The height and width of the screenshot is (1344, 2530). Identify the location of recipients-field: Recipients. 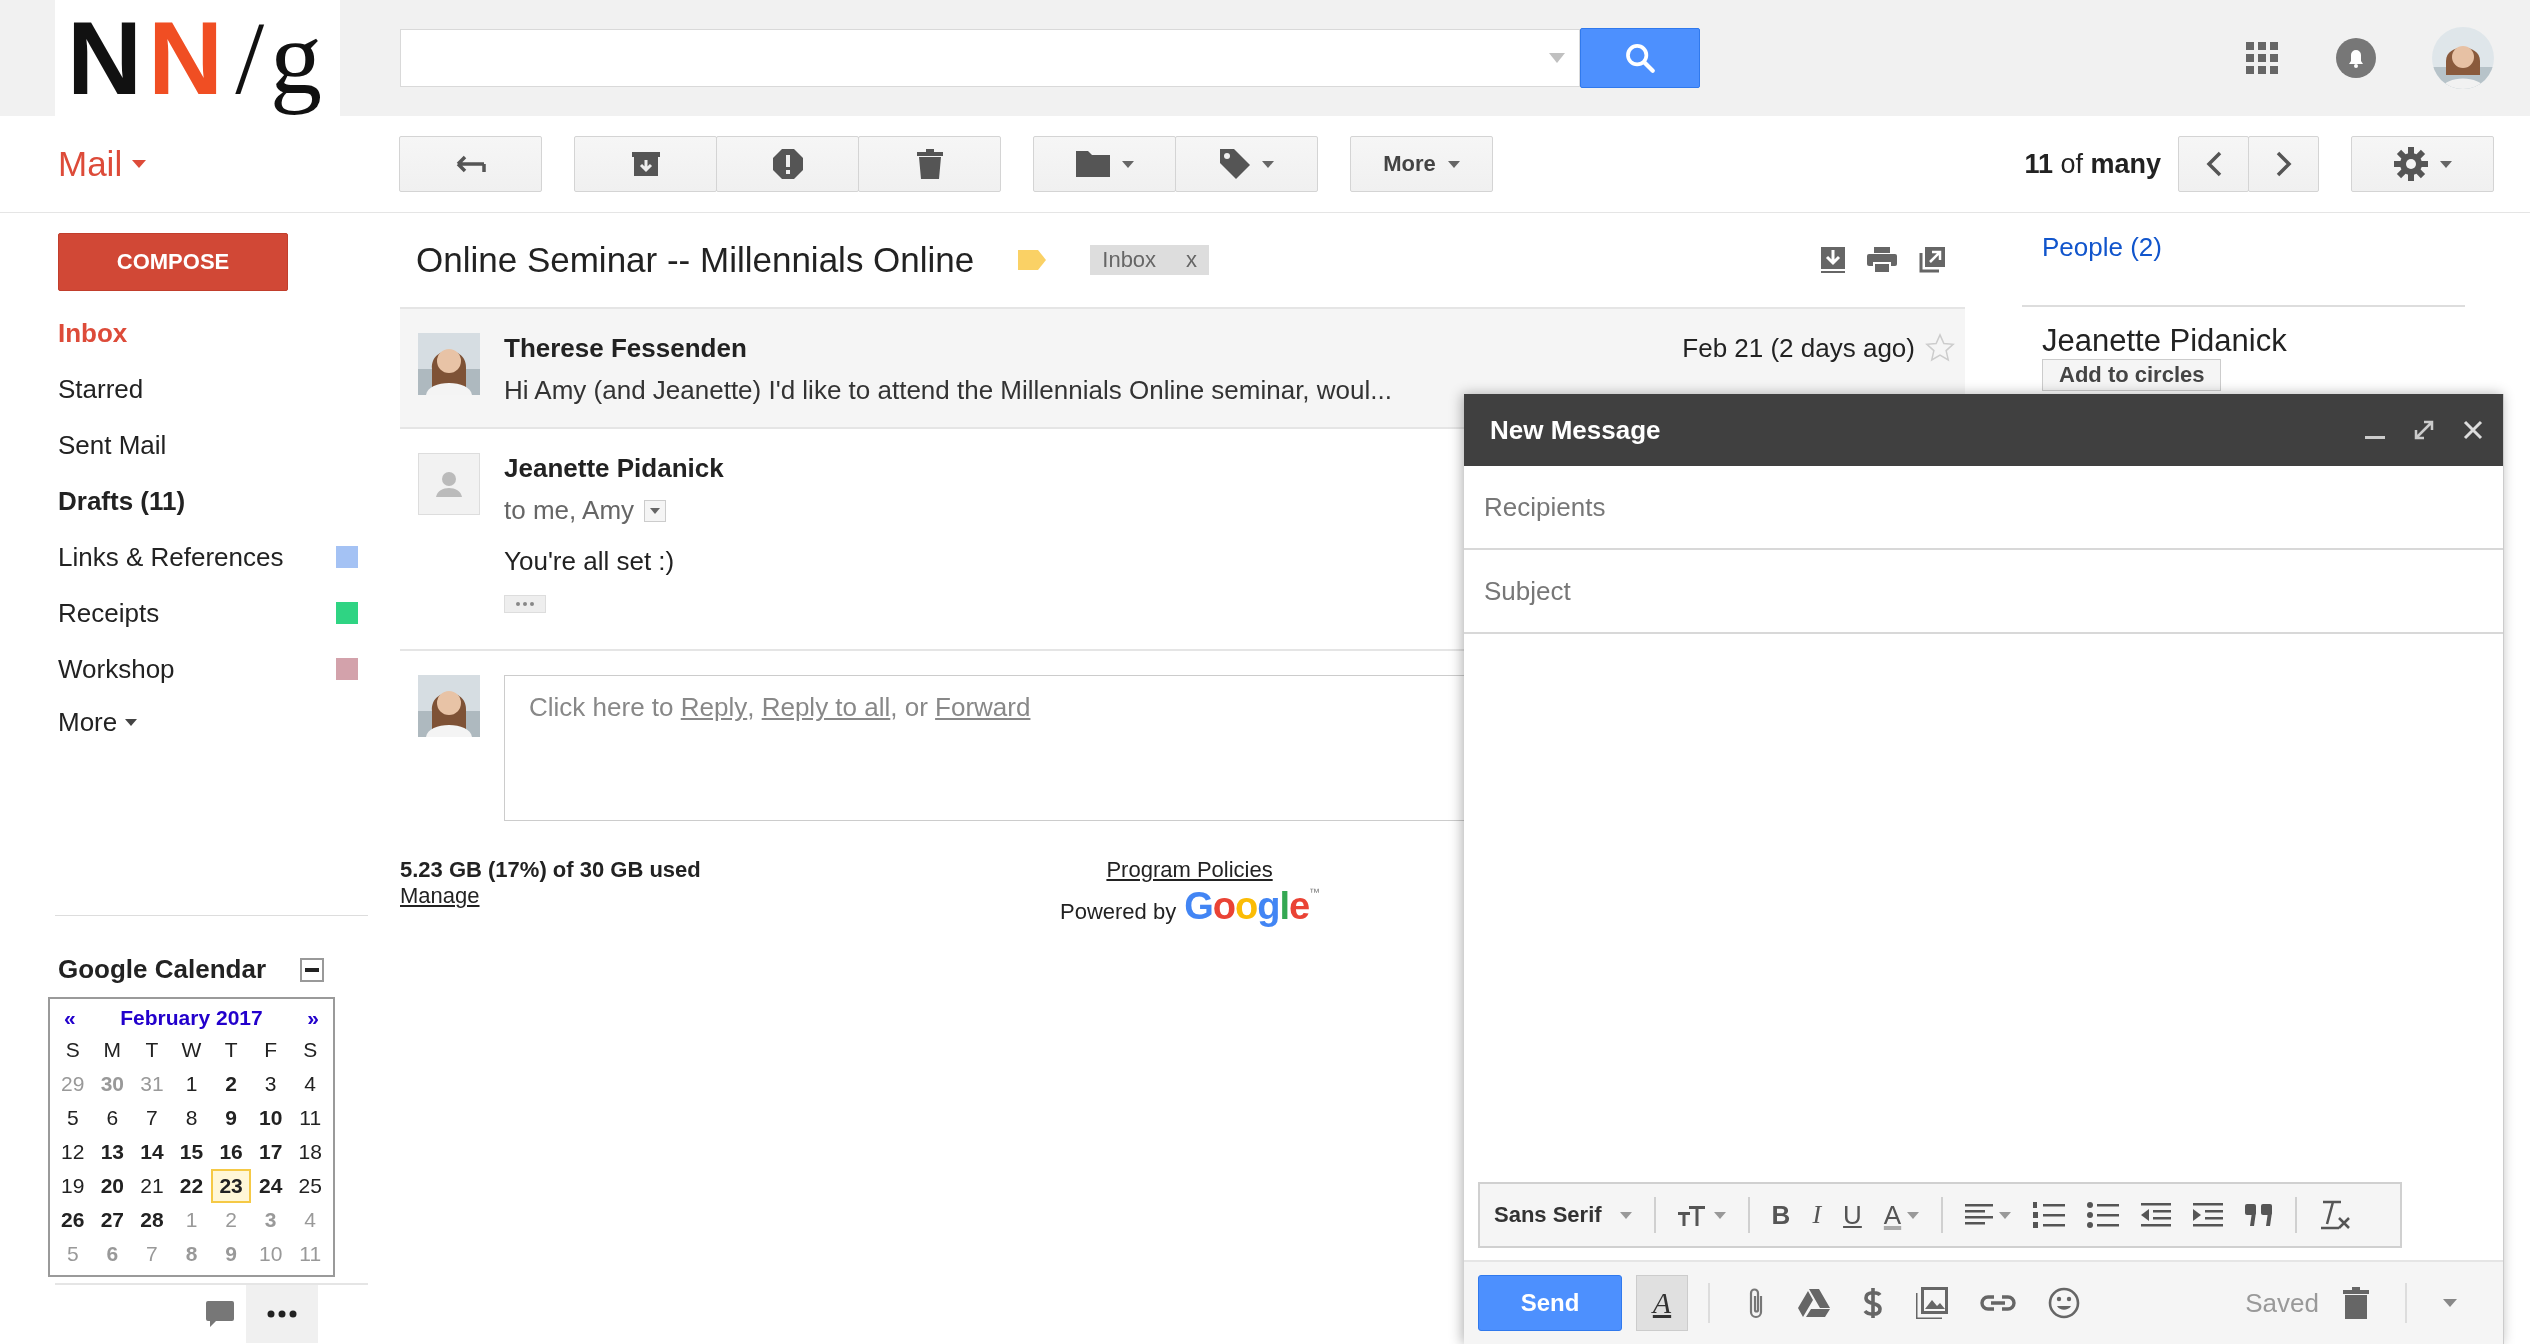
(1983, 508).